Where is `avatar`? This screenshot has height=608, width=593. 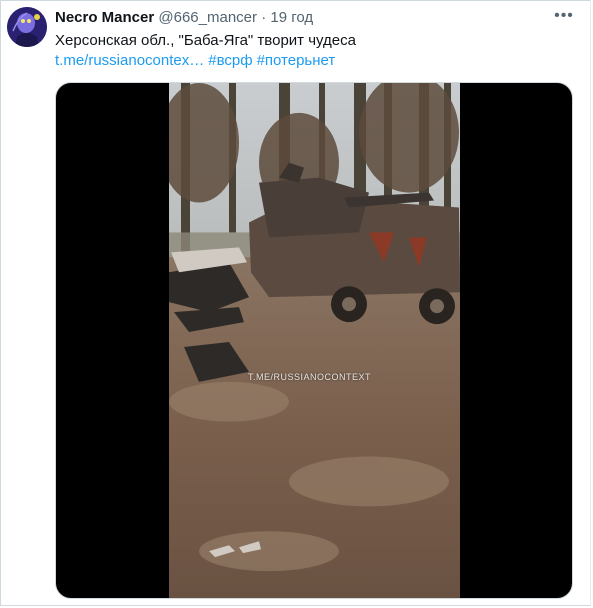 avatar is located at coordinates (27, 27).